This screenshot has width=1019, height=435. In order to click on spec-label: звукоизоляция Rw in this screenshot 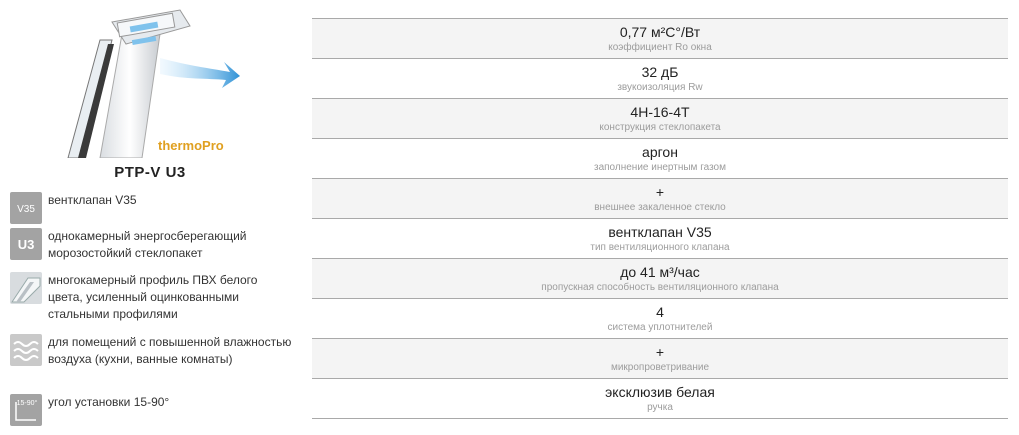, I will do `click(660, 87)`.